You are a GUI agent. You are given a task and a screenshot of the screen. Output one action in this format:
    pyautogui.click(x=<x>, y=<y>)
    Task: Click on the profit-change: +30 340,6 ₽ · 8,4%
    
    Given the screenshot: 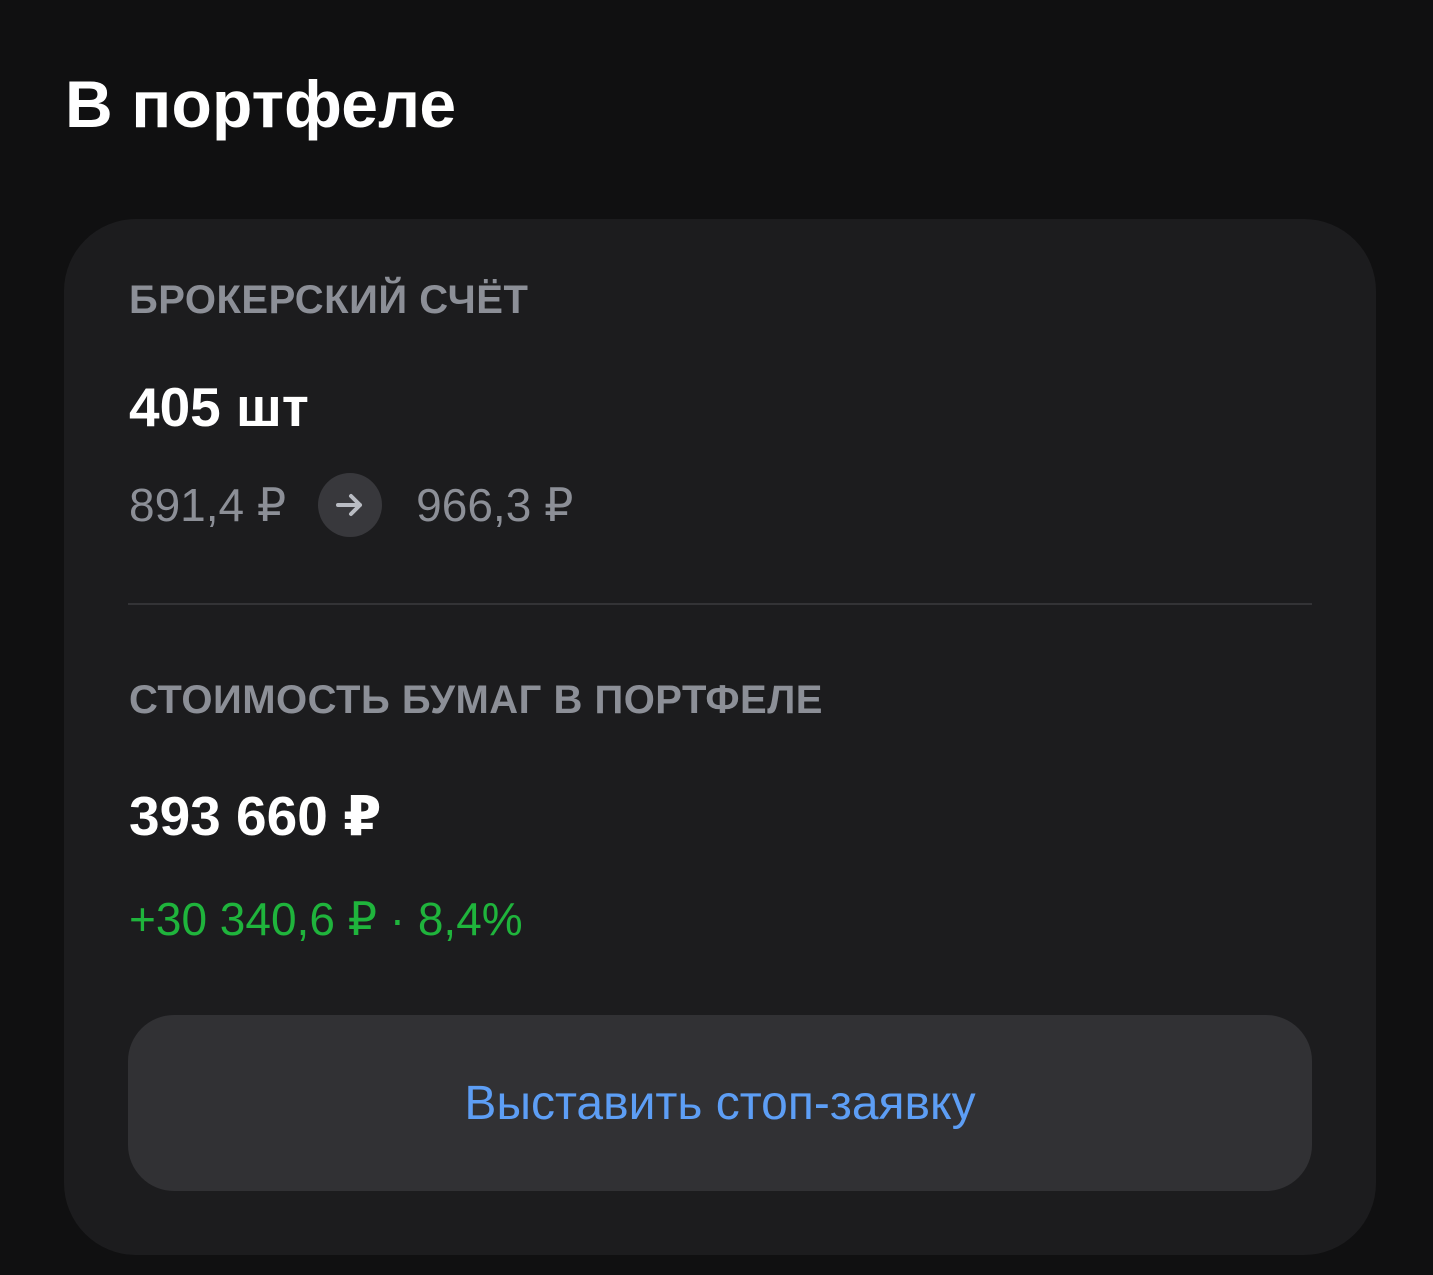 What is the action you would take?
    pyautogui.click(x=326, y=919)
    